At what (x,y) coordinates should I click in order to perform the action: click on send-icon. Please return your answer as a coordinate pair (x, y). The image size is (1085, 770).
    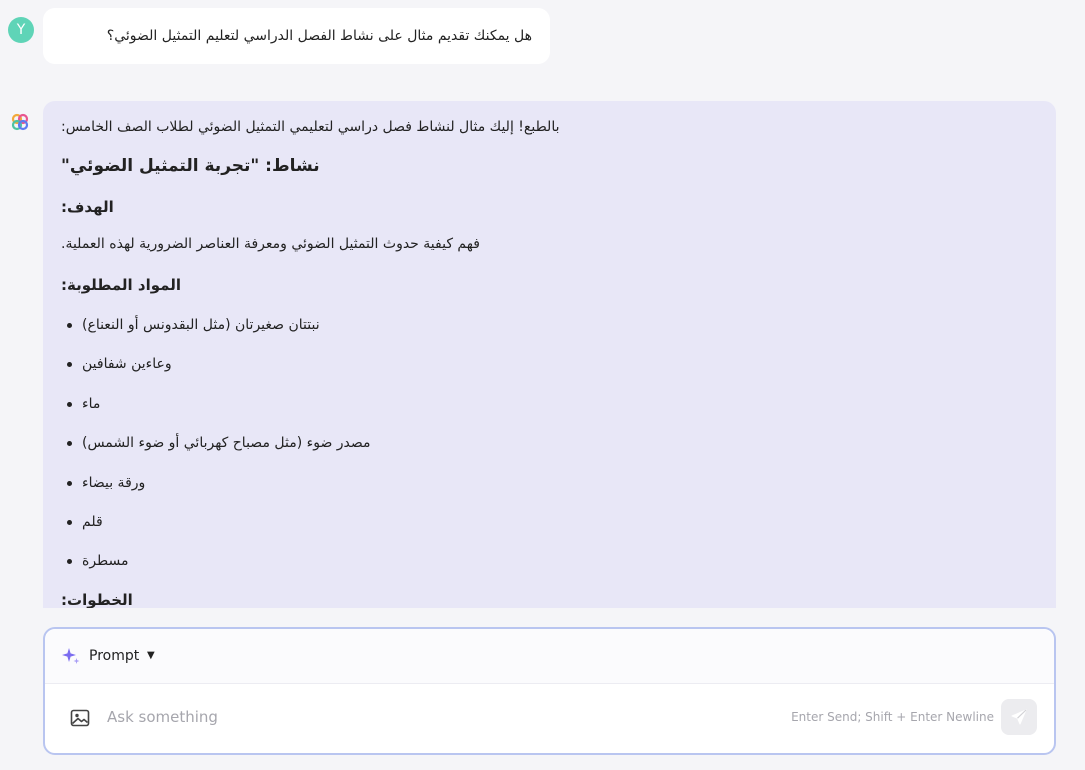
    Looking at the image, I should click on (1019, 717).